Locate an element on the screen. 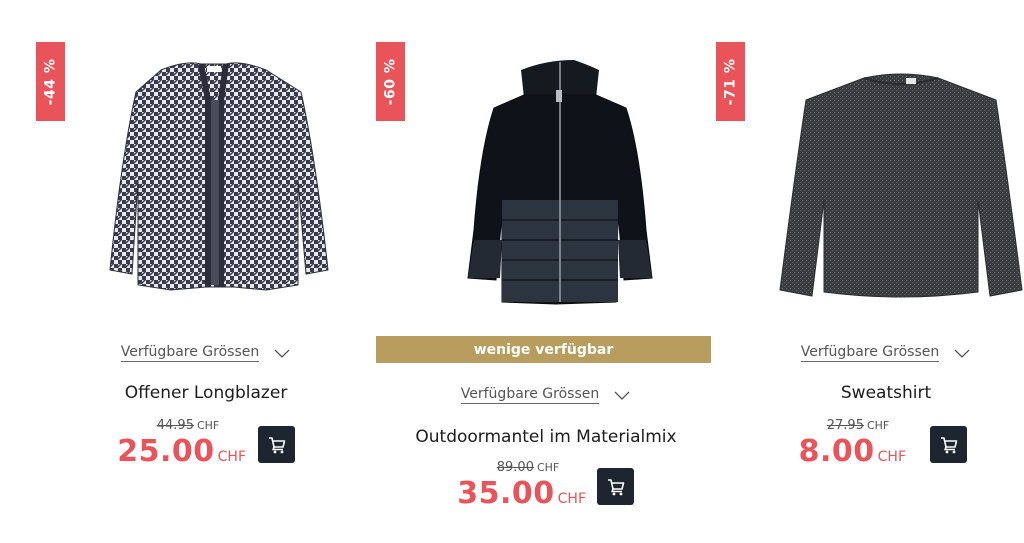 The height and width of the screenshot is (543, 1024). sale-price: 35.00 CHF is located at coordinates (511, 496).